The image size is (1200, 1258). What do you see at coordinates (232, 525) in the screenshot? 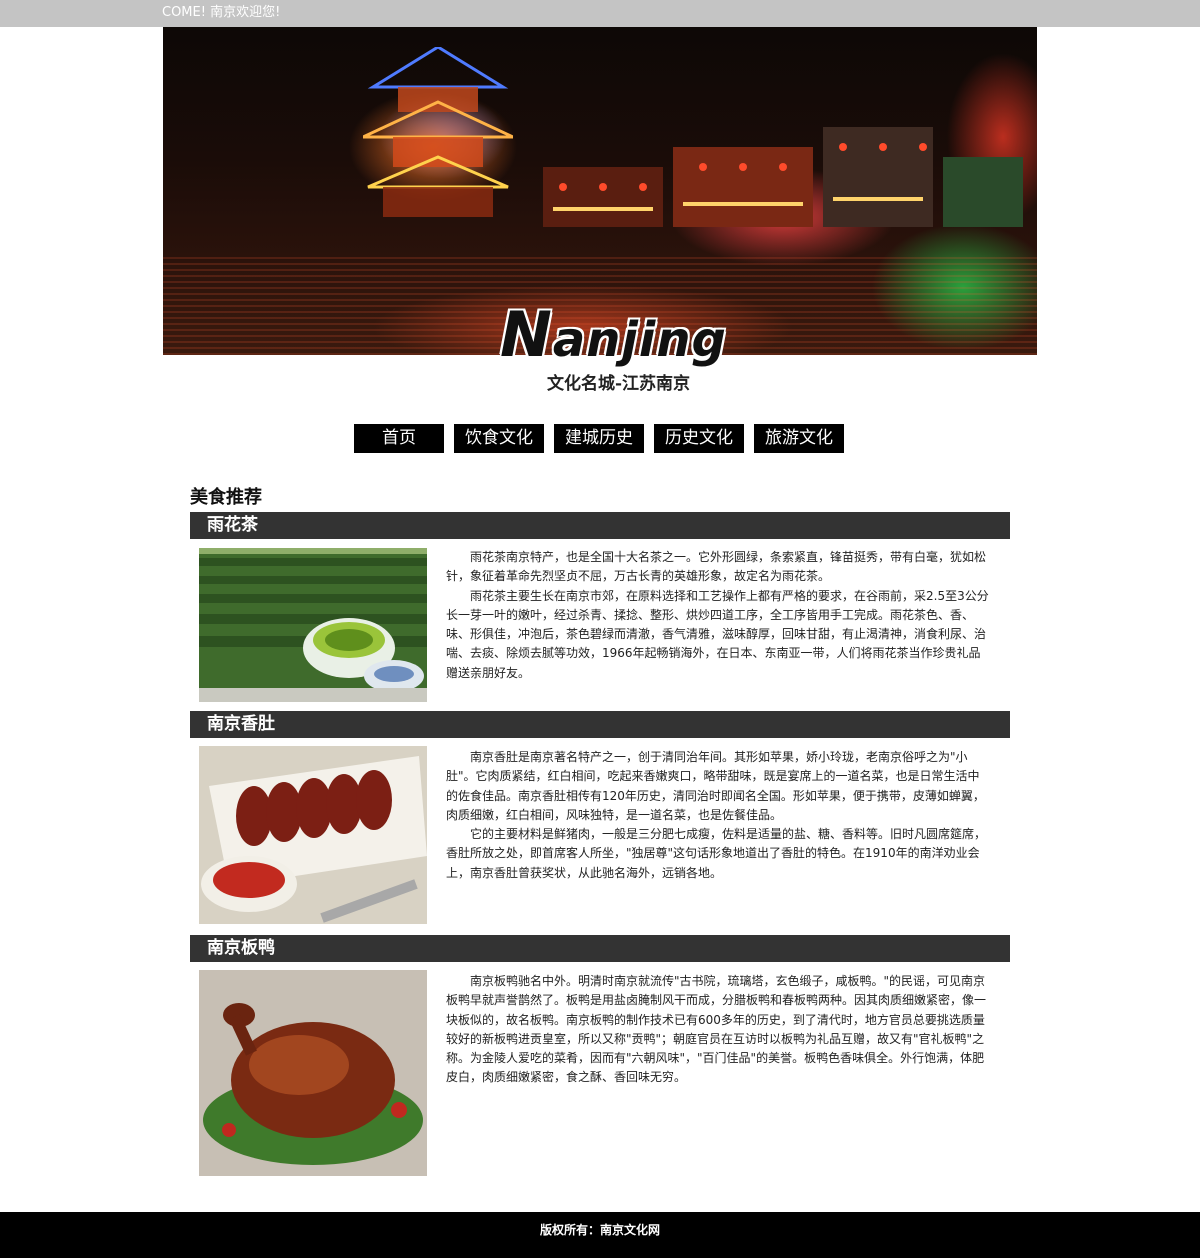
I see `food-name: 雨花茶` at bounding box center [232, 525].